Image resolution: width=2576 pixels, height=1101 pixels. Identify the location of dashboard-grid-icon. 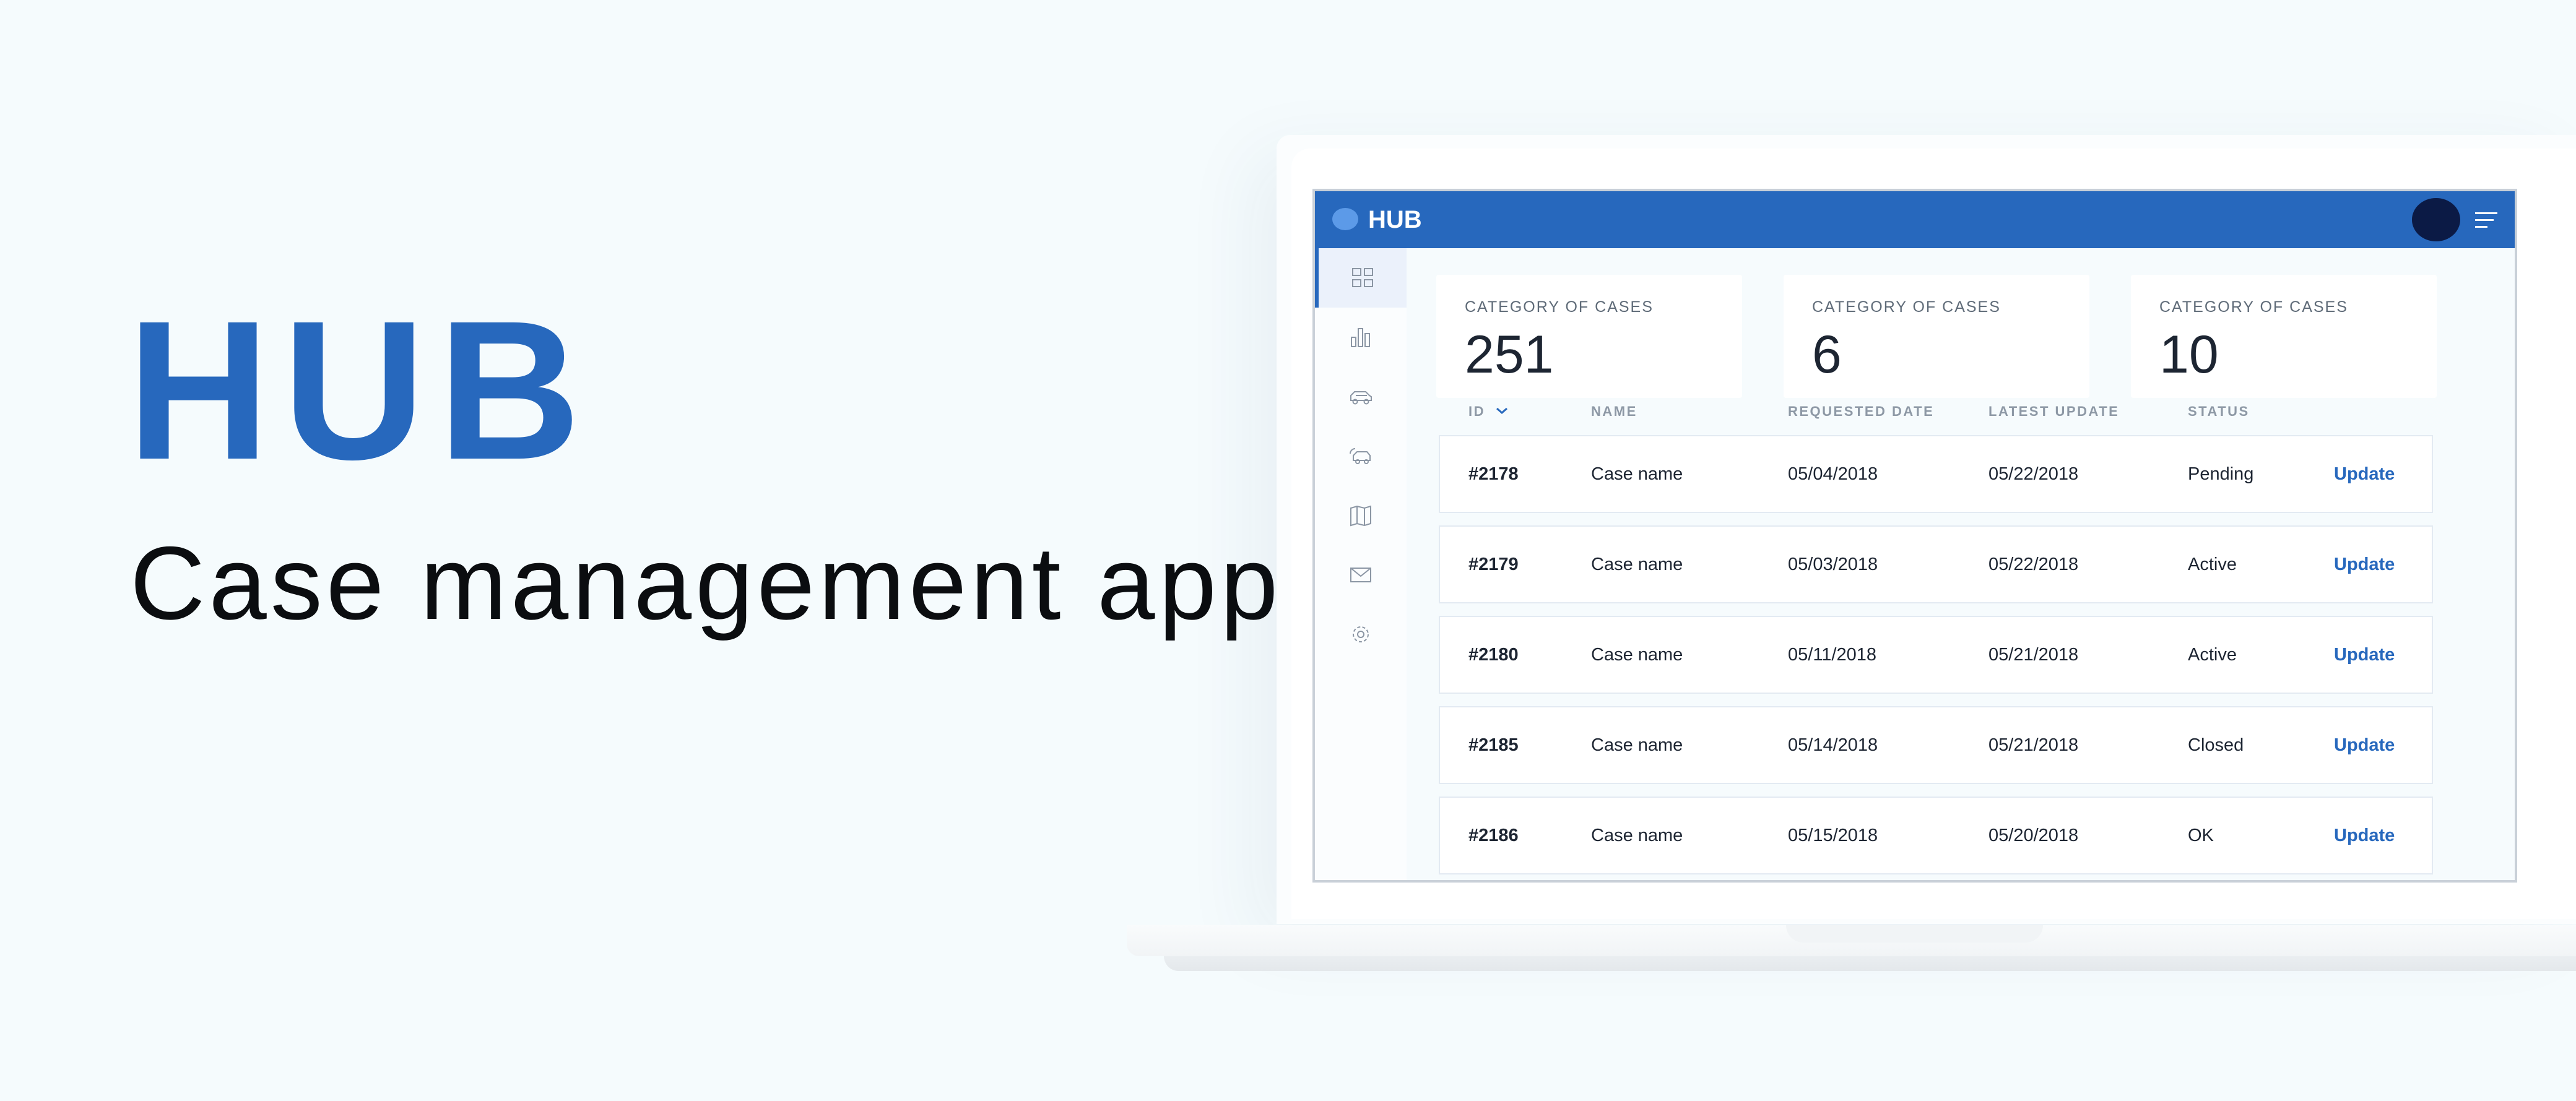
(1362, 277).